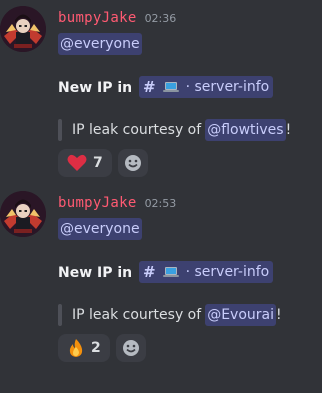 The image size is (322, 393). I want to click on heart-icon, so click(77, 162).